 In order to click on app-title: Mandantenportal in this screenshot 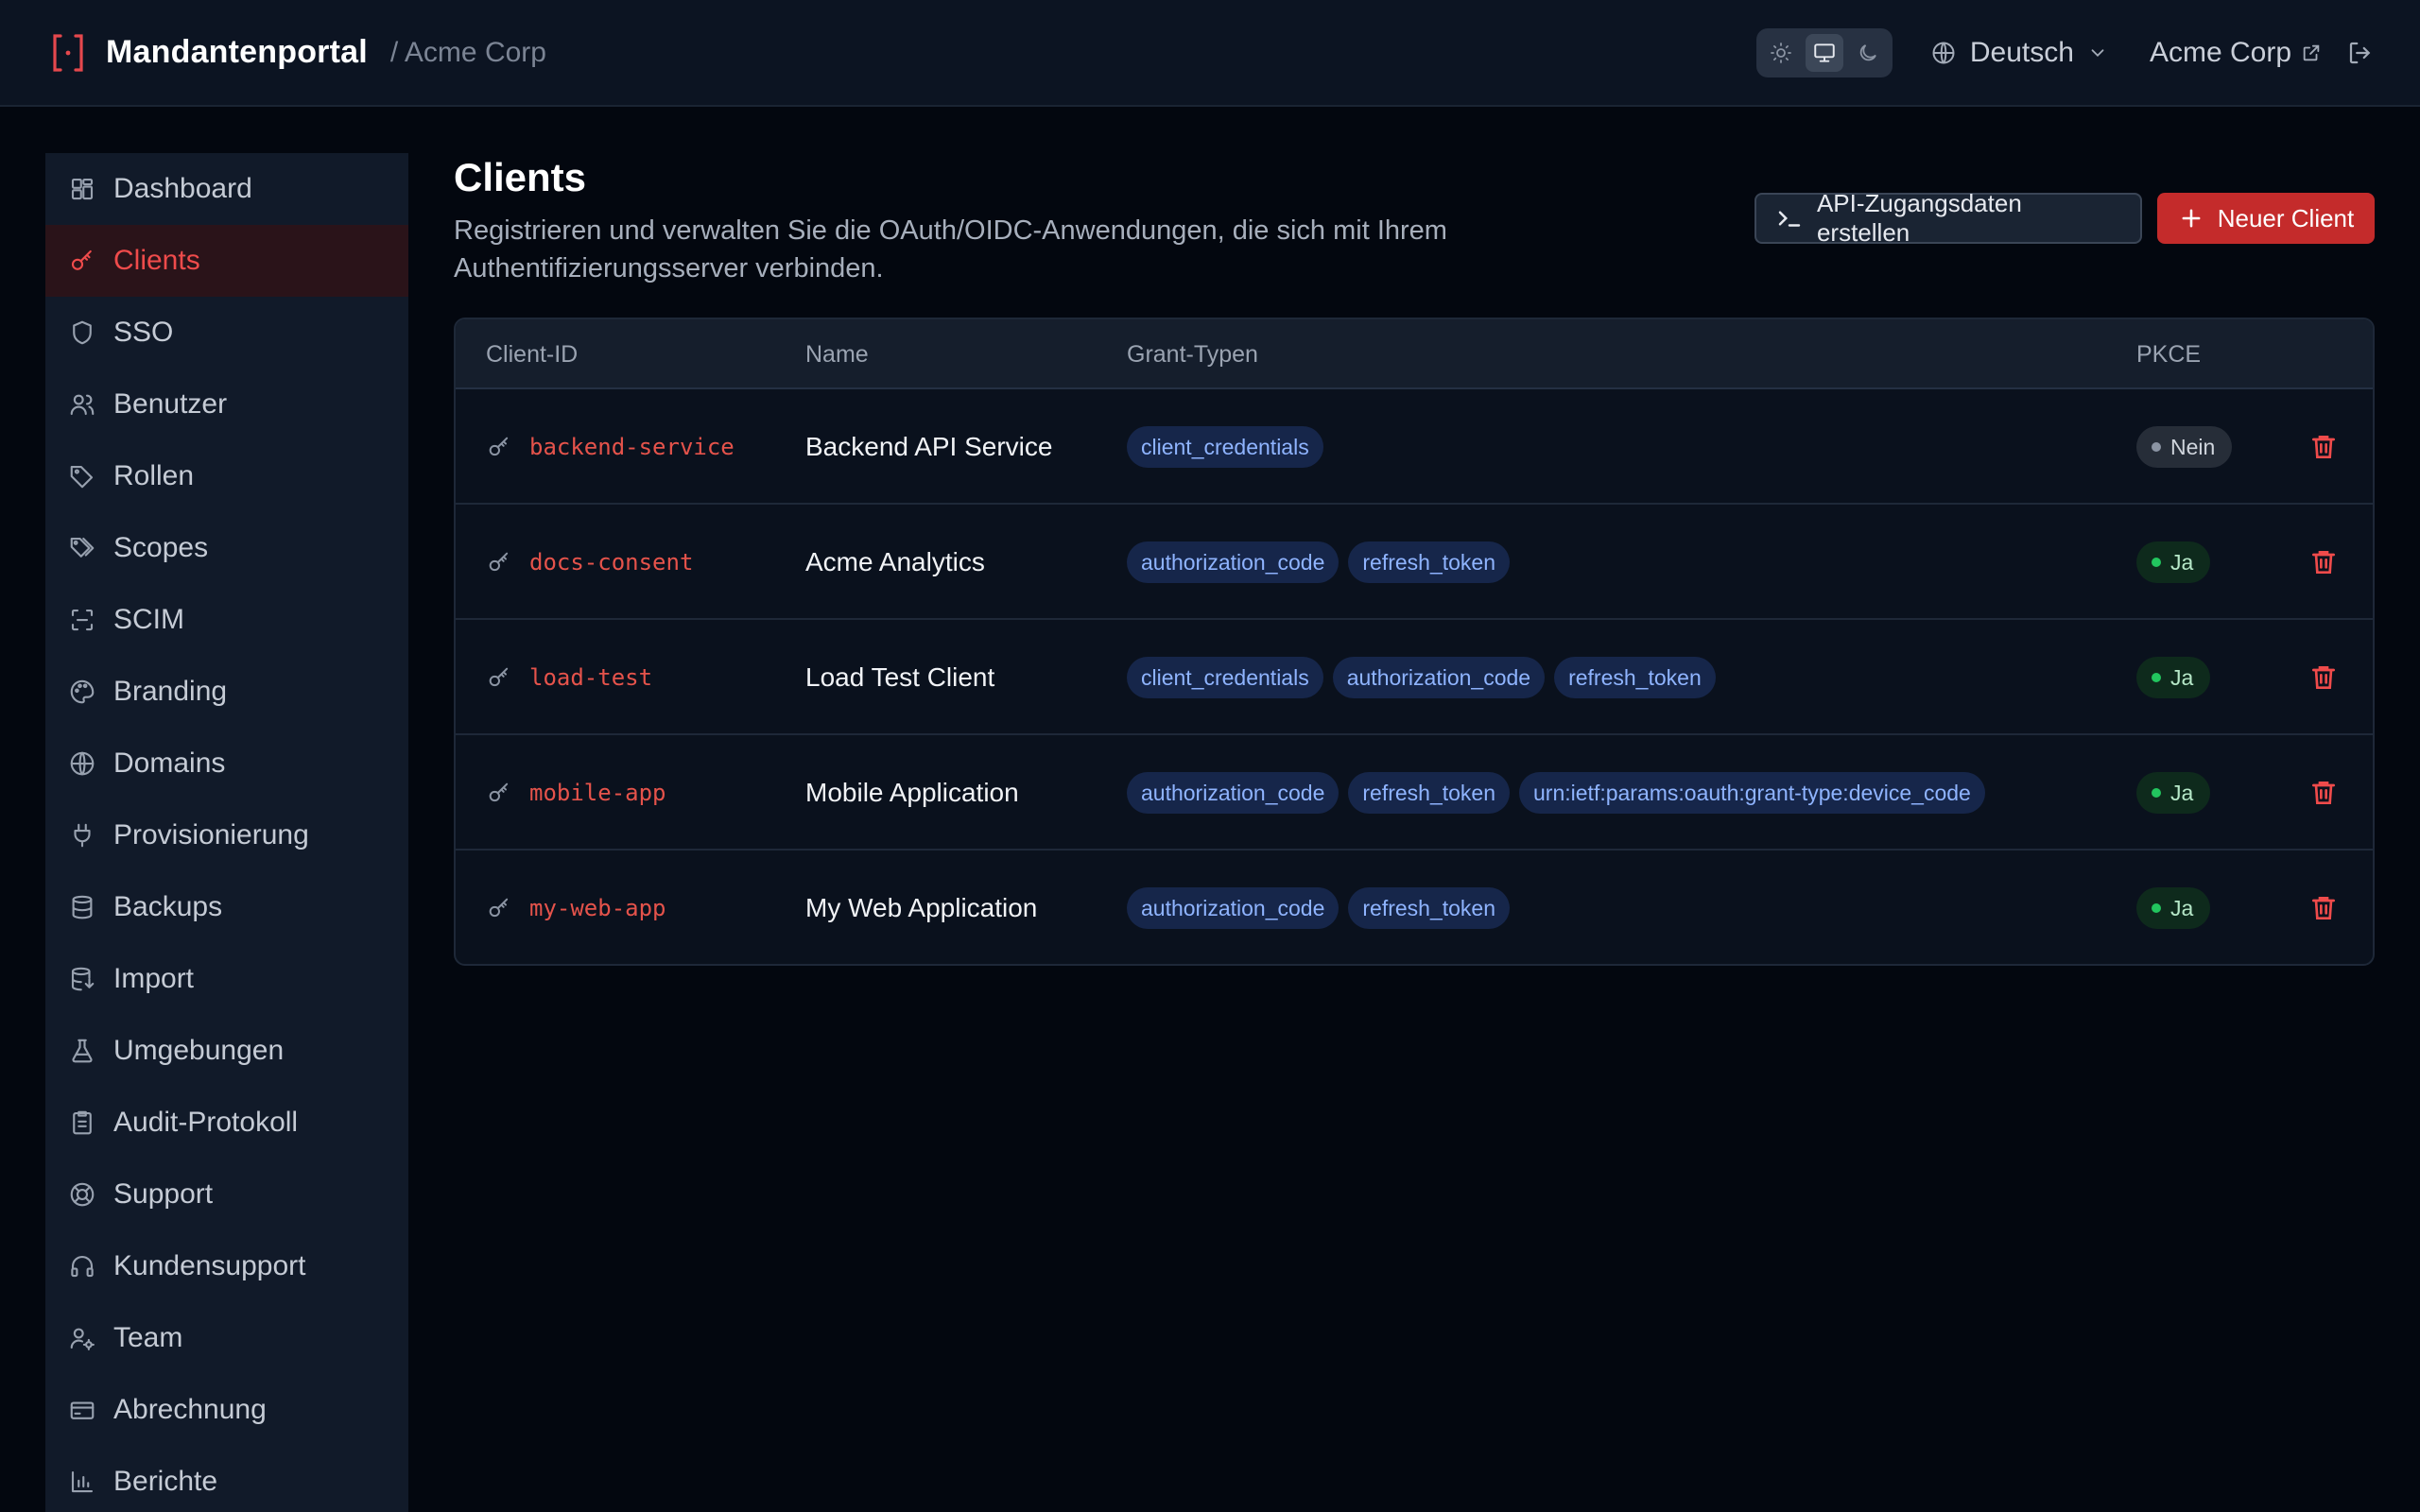, I will do `click(237, 52)`.